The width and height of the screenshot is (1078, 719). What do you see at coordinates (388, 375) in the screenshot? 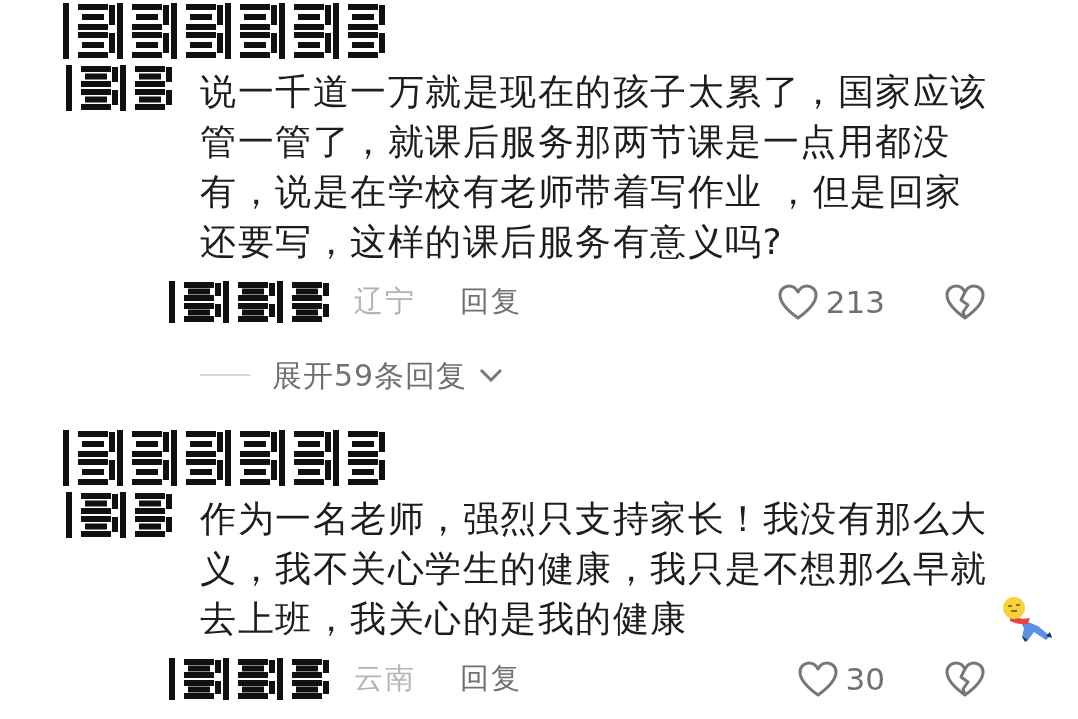
I see `expand-replies-button: 展开59条回复` at bounding box center [388, 375].